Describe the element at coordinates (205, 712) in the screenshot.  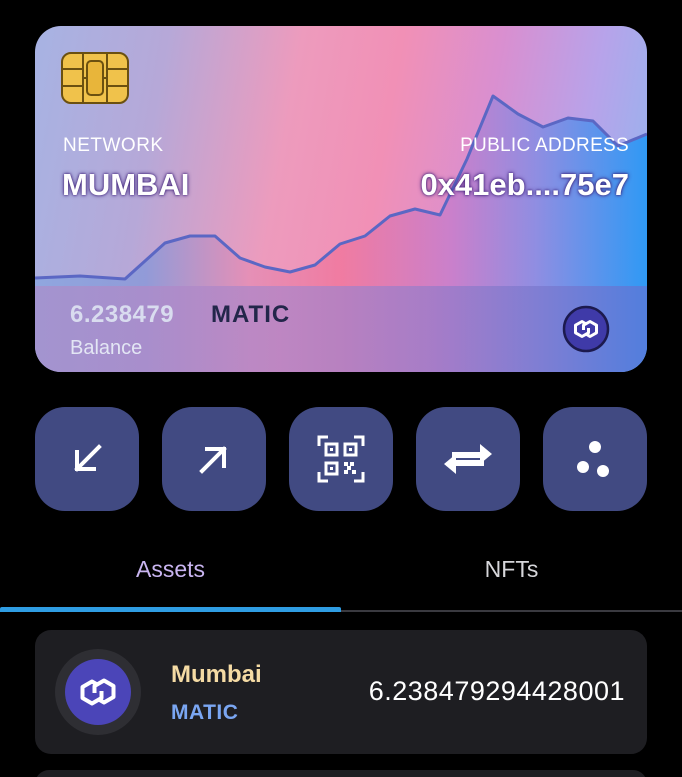
I see `asset-symbol: MATIC` at that location.